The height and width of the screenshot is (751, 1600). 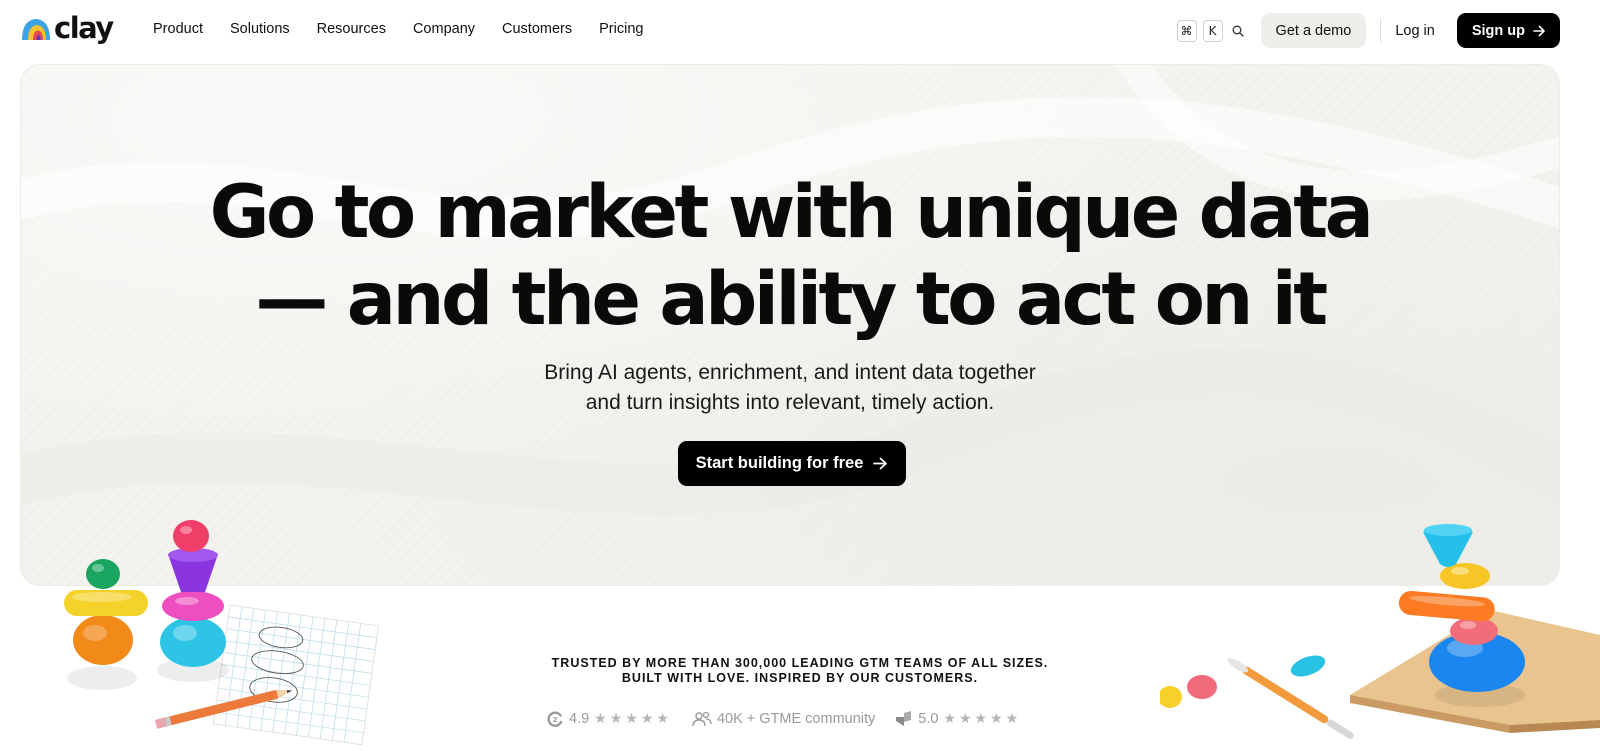 I want to click on clay-logo: clay, so click(x=67, y=28).